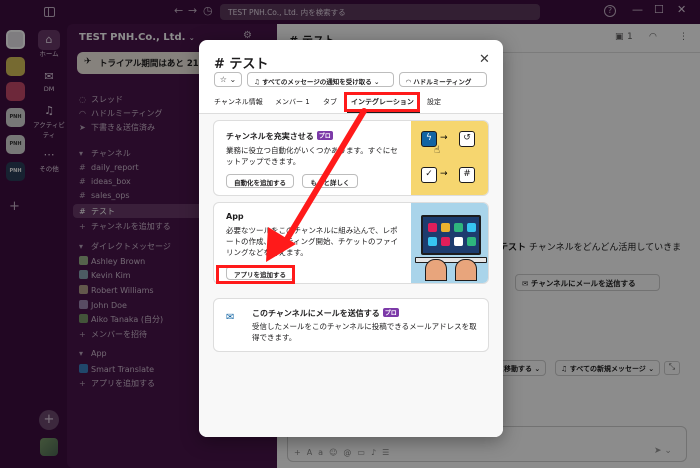 This screenshot has height=468, width=700. Describe the element at coordinates (312, 156) in the screenshot. I see `card-description: 業務に役立つ自動化がいくつかあります。すぐにセットアップできます。` at that location.